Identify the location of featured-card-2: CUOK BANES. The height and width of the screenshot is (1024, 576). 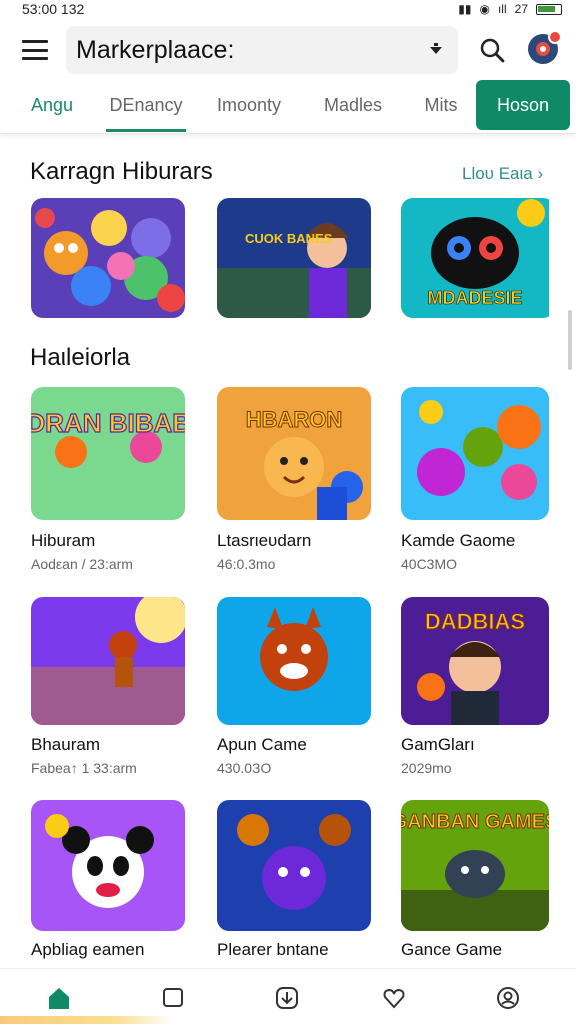
(294, 258).